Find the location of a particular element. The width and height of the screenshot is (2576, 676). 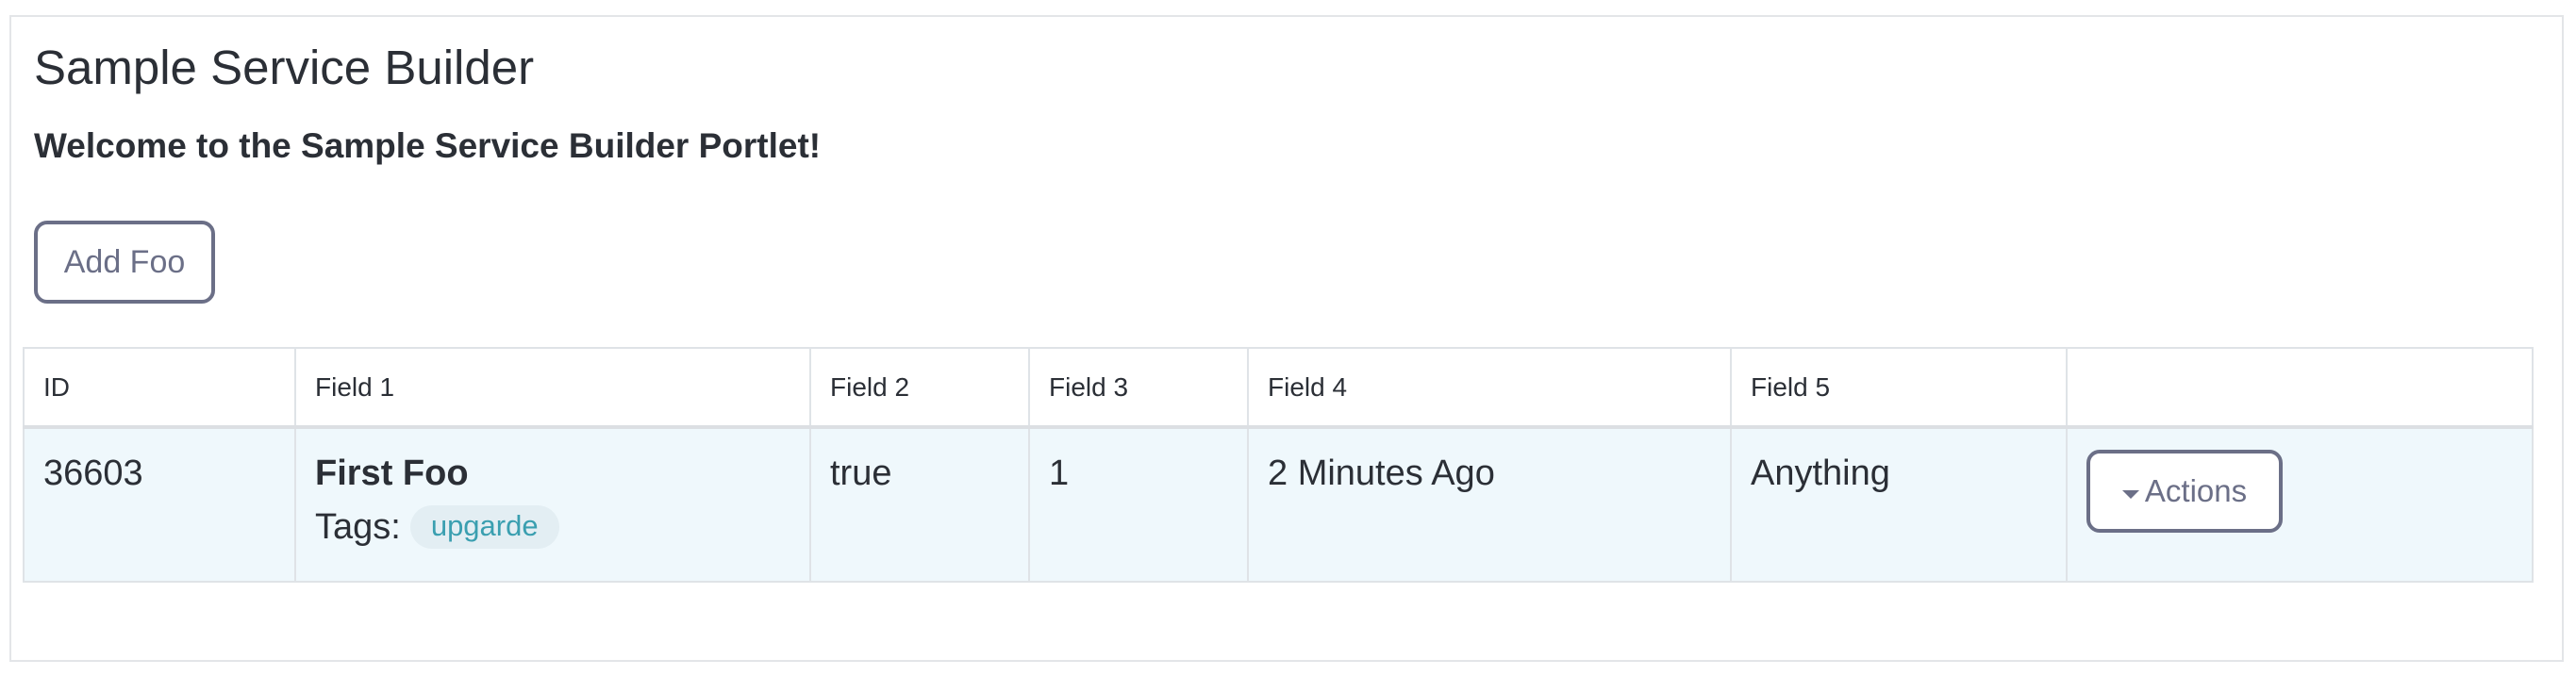

cell-field1: First Foo Tags: upgarde is located at coordinates (552, 504).